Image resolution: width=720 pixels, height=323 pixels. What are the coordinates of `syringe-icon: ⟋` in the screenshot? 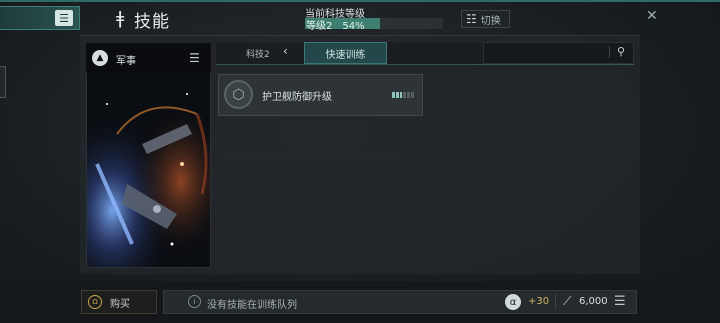 It's located at (567, 301).